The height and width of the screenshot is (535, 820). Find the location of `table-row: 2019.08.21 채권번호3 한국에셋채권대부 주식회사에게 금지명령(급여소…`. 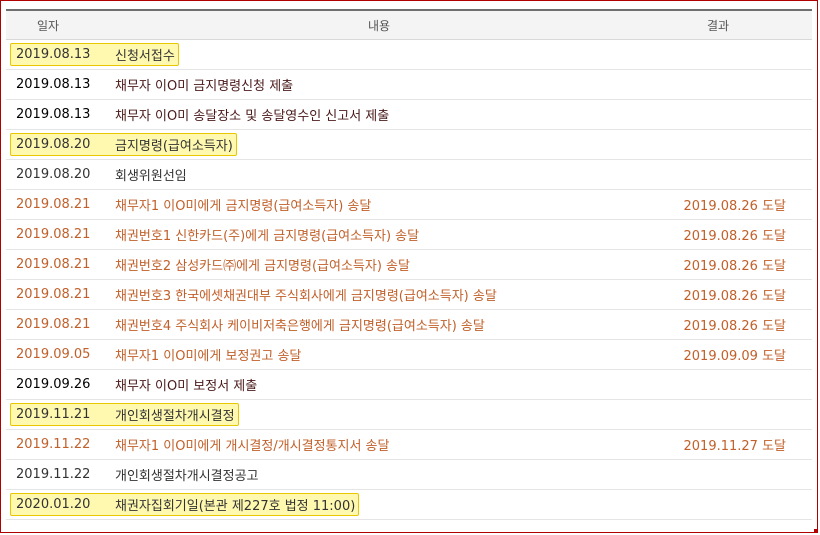

table-row: 2019.08.21 채권번호3 한국에셋채권대부 주식회사에게 금지명령(급여소… is located at coordinates (409, 295).